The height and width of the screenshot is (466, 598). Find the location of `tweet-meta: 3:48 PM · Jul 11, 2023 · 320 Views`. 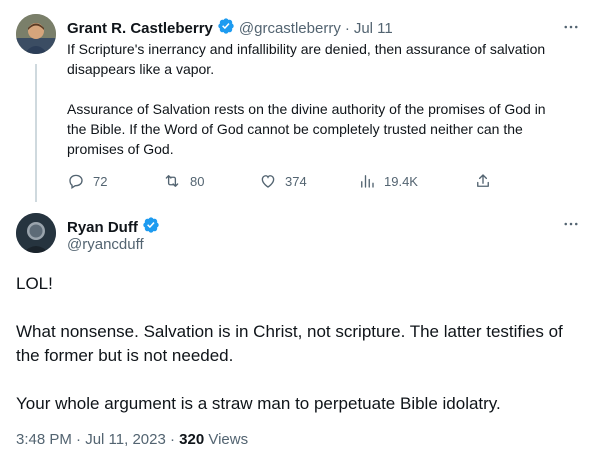

tweet-meta: 3:48 PM · Jul 11, 2023 · 320 Views is located at coordinates (132, 439).